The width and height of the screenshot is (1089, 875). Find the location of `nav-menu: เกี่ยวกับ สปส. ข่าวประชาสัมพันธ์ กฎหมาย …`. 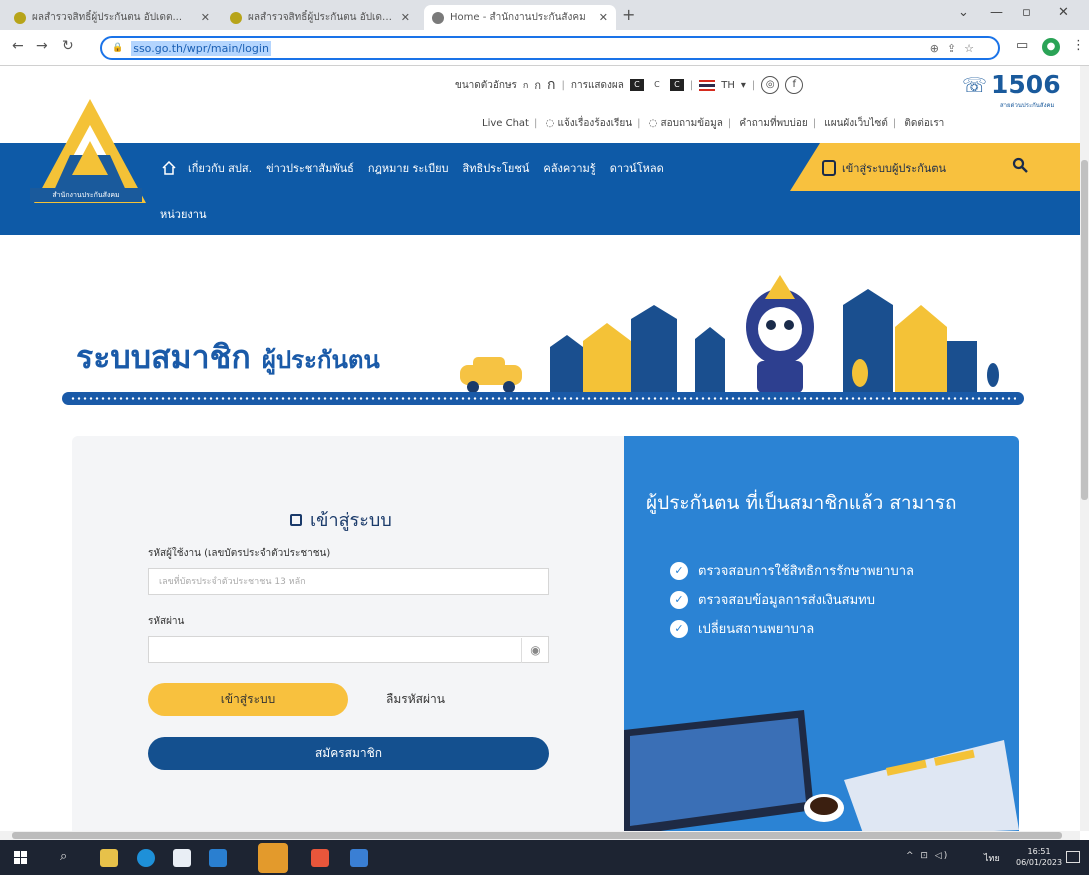

nav-menu: เกี่ยวกับ สปส. ข่าวประชาสัมพันธ์ กฎหมาย … is located at coordinates (426, 168).